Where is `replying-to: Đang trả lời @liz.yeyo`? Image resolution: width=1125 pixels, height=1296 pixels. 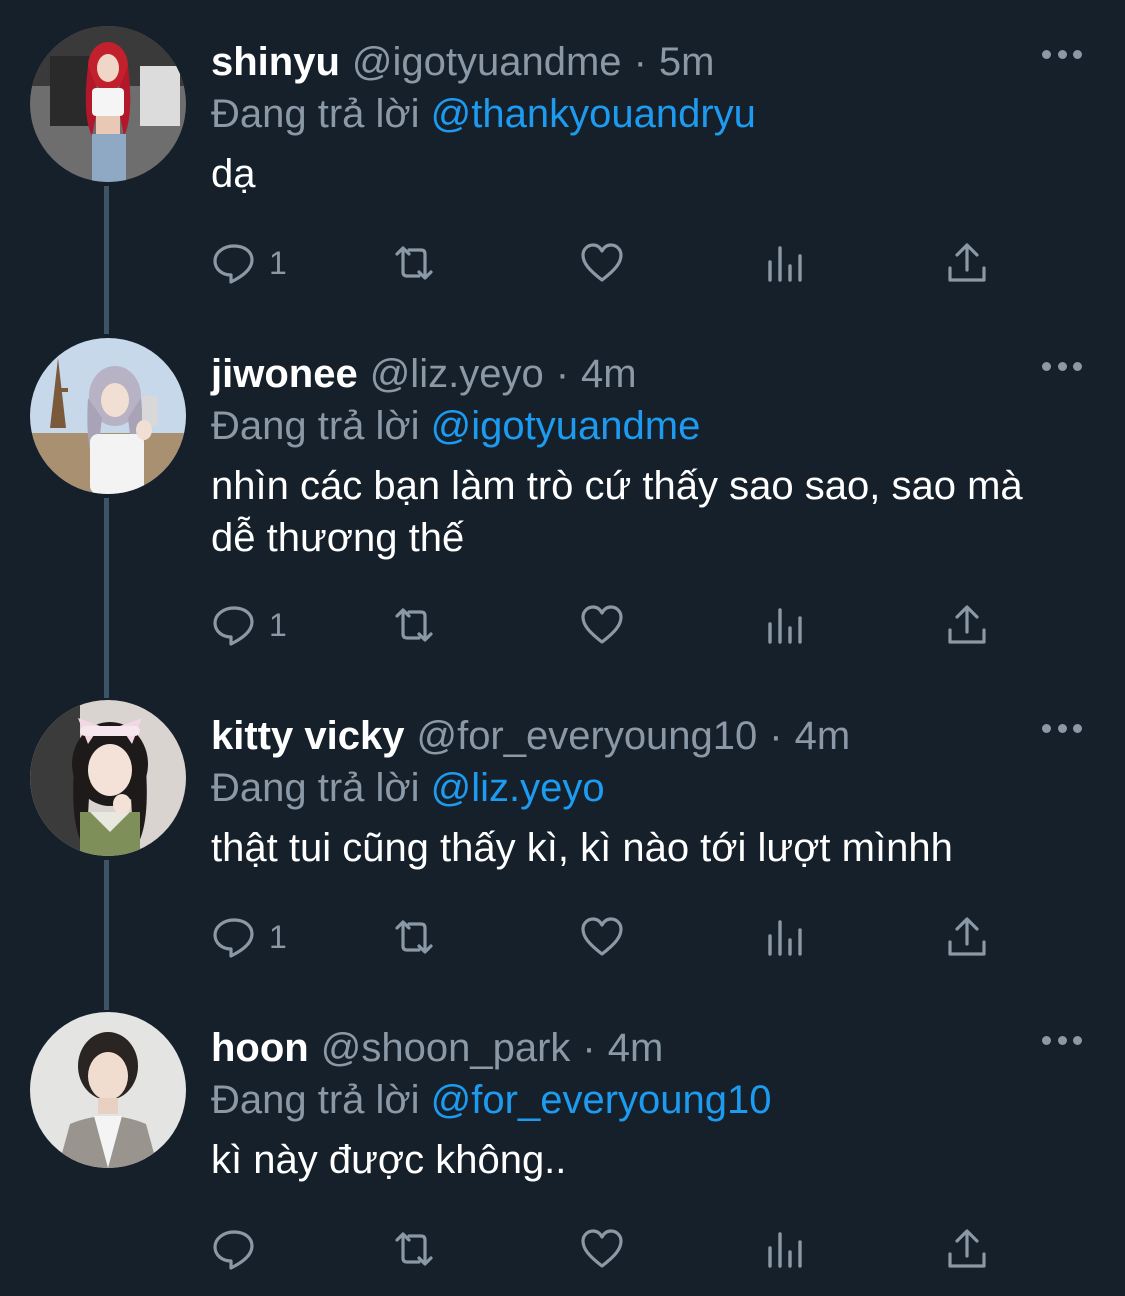 replying-to: Đang trả lời @liz.yeyo is located at coordinates (408, 788).